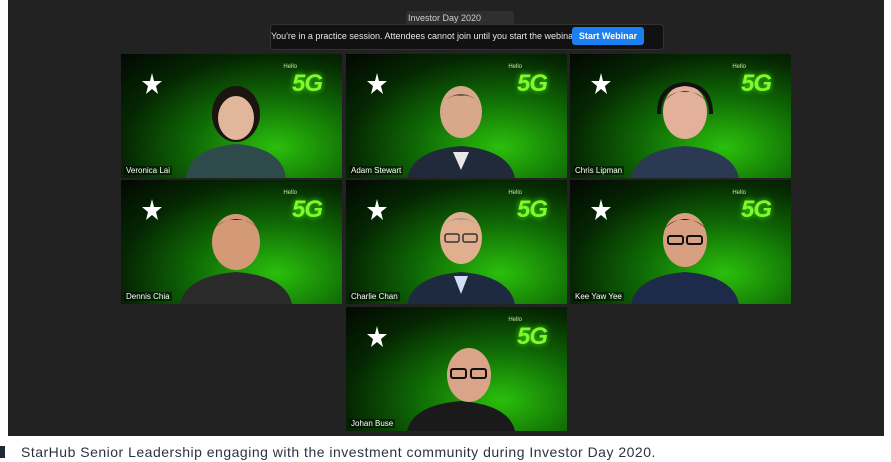 Image resolution: width=891 pixels, height=462 pixels. What do you see at coordinates (148, 170) in the screenshot?
I see `participant-name: Veronica Lai` at bounding box center [148, 170].